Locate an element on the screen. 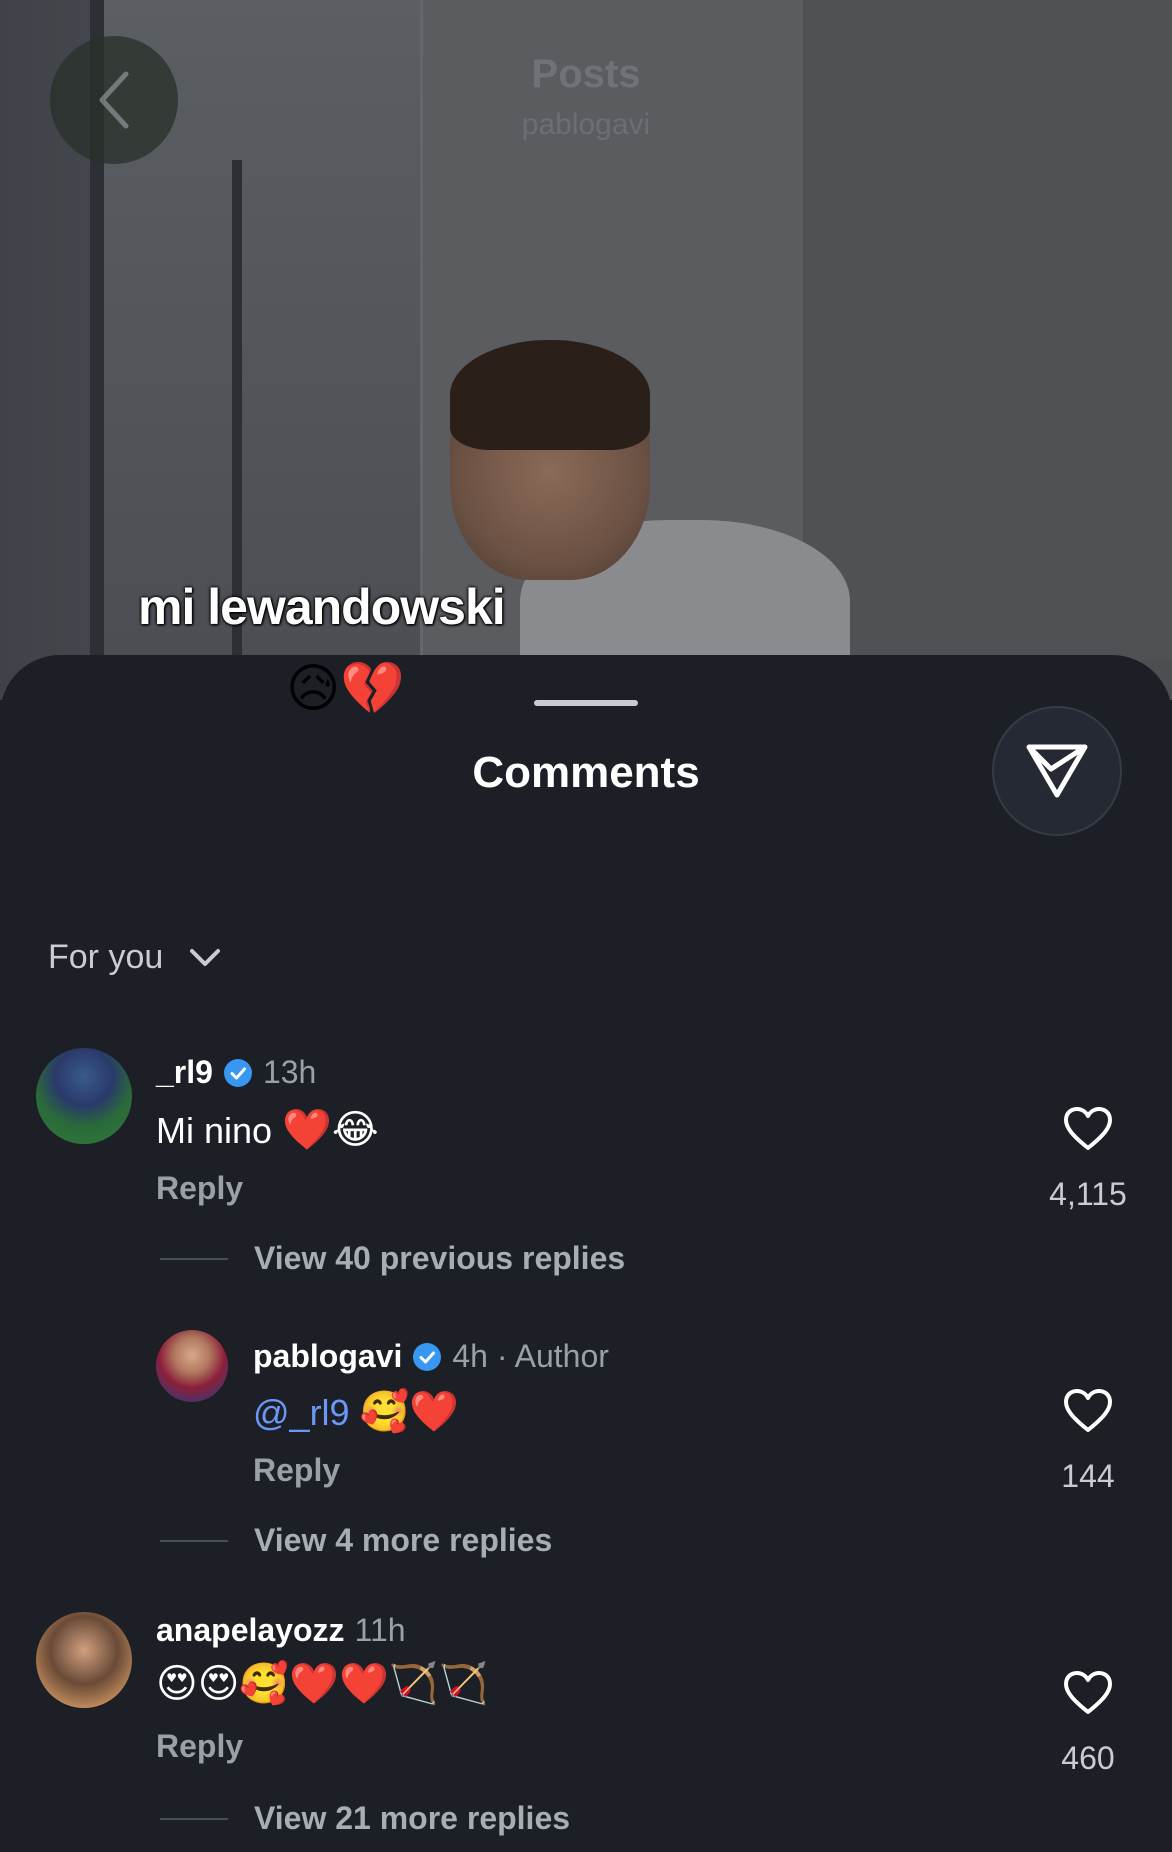 The image size is (1172, 1852). share-button is located at coordinates (1057, 771).